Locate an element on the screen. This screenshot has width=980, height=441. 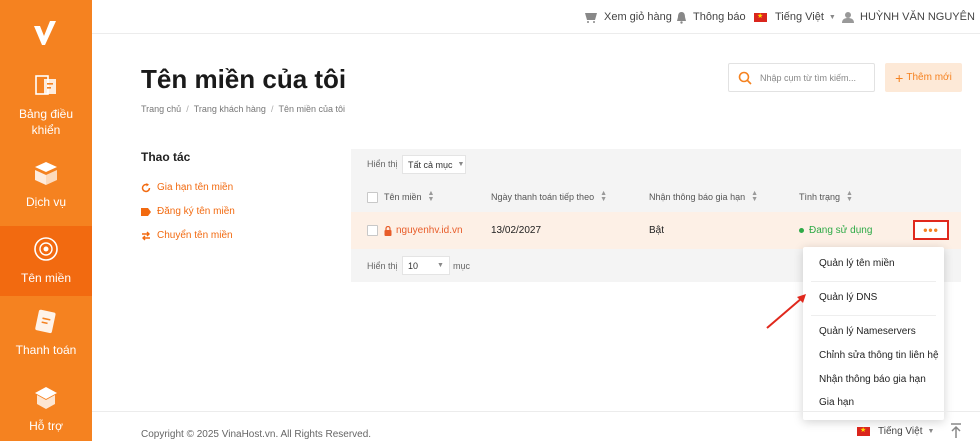
user-icon is located at coordinates (848, 17).